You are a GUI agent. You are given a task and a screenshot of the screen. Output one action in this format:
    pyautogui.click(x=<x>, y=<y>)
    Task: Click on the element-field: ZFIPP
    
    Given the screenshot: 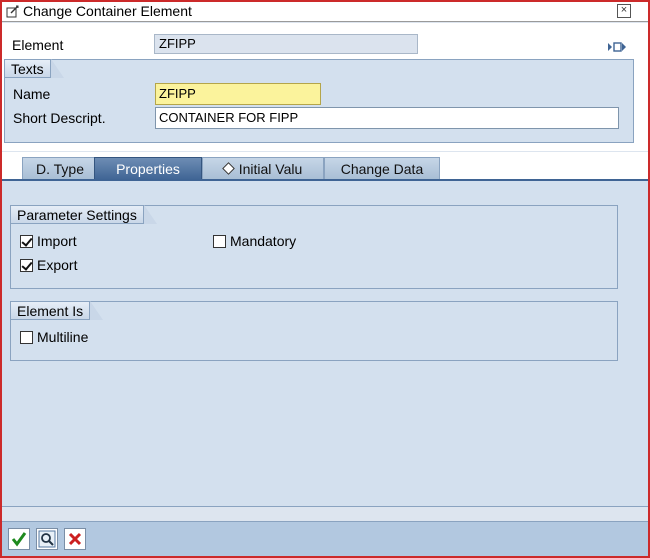 What is the action you would take?
    pyautogui.click(x=286, y=44)
    